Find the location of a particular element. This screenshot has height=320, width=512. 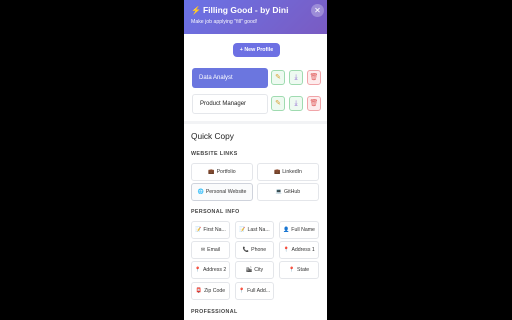

copy-email-button: ✉ Email is located at coordinates (210, 250).